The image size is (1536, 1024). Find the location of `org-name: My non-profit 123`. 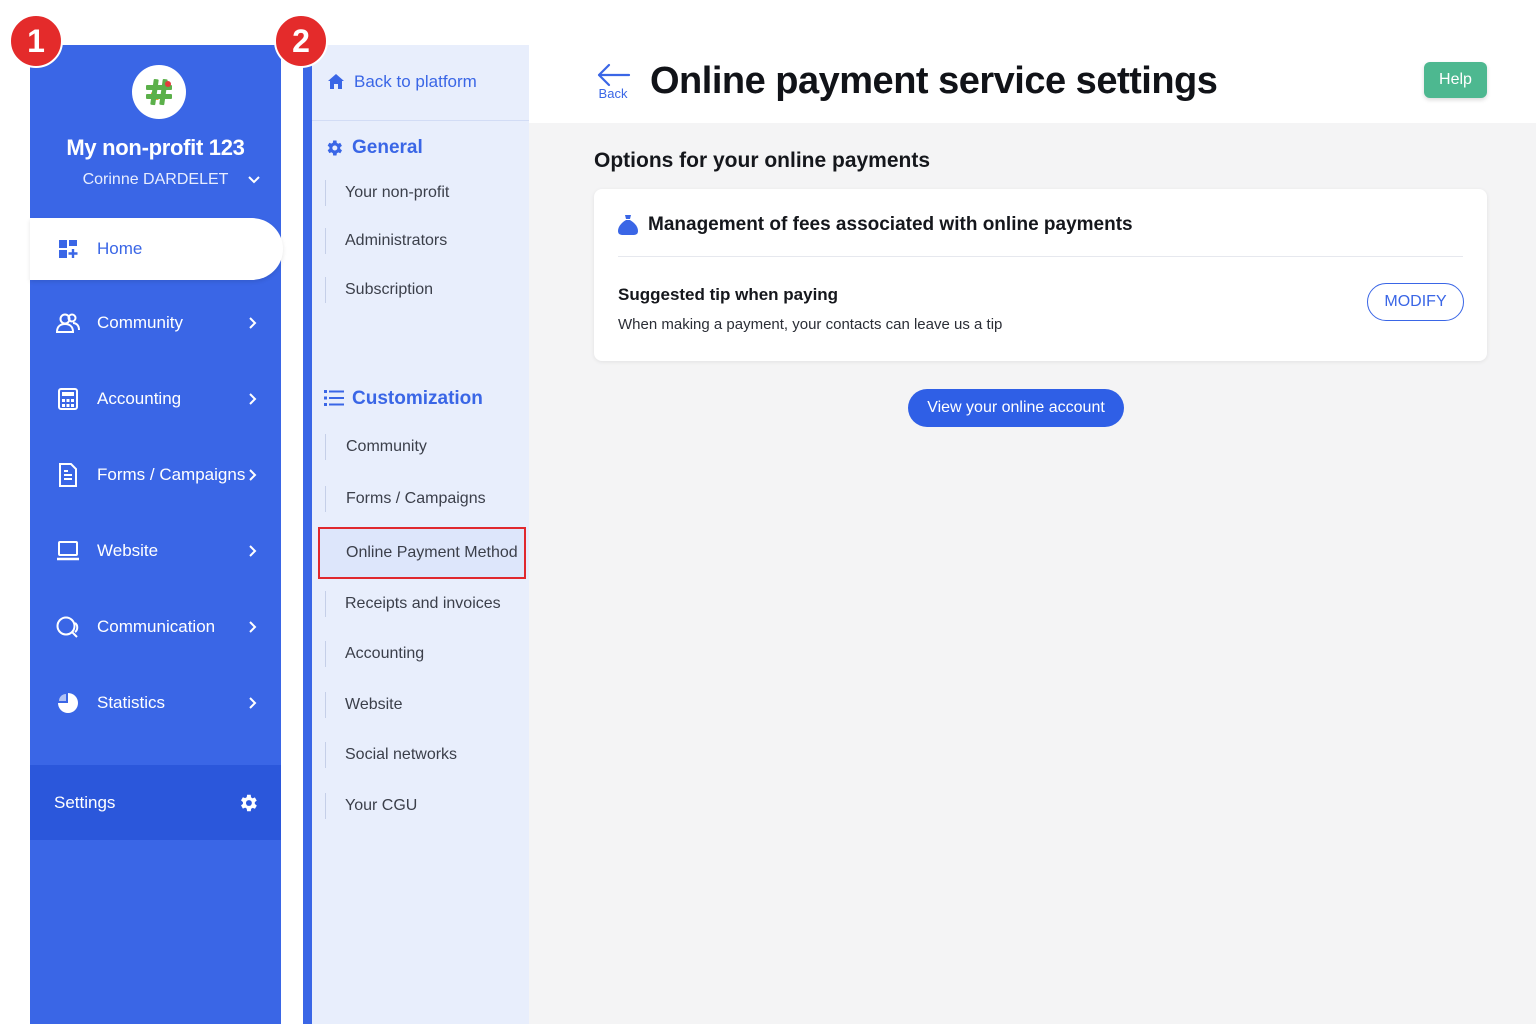

org-name: My non-profit 123 is located at coordinates (155, 147).